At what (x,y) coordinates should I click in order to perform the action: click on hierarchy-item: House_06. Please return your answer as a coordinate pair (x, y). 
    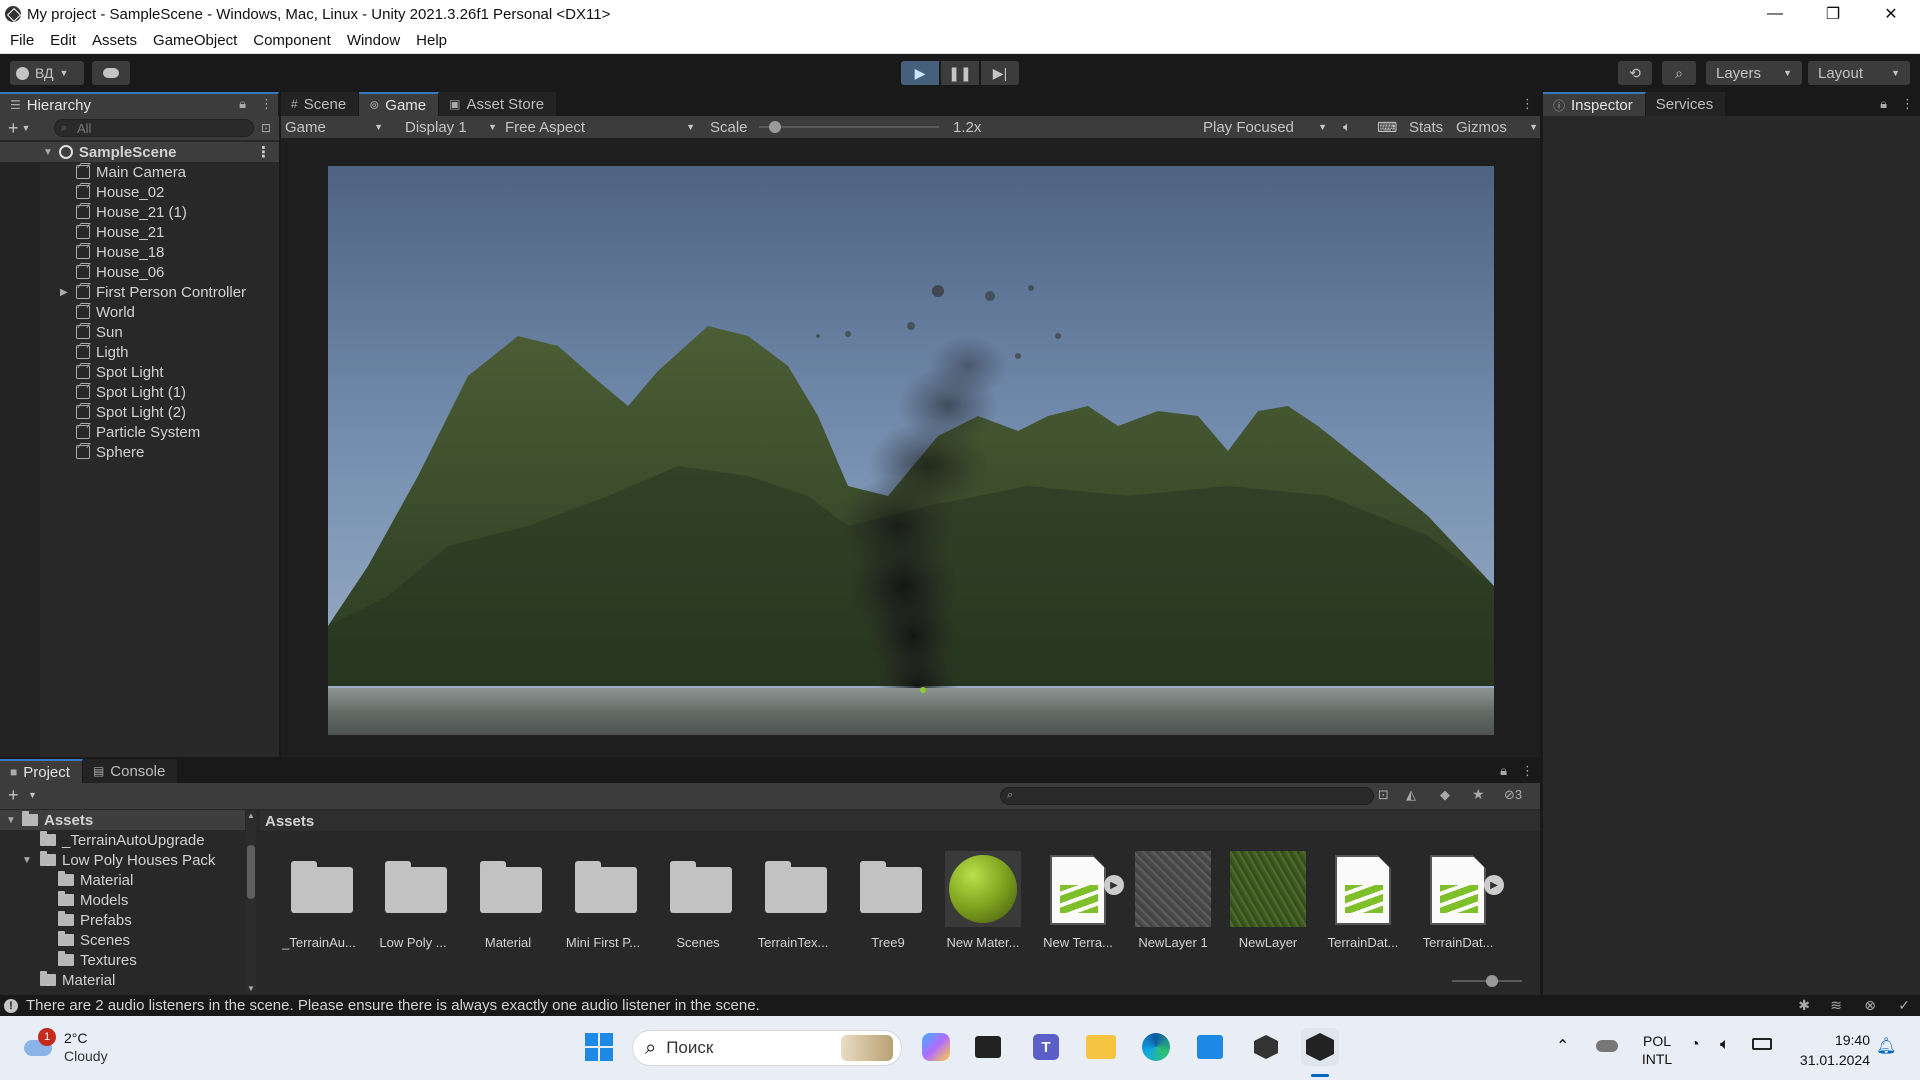
    Looking at the image, I should click on (139, 272).